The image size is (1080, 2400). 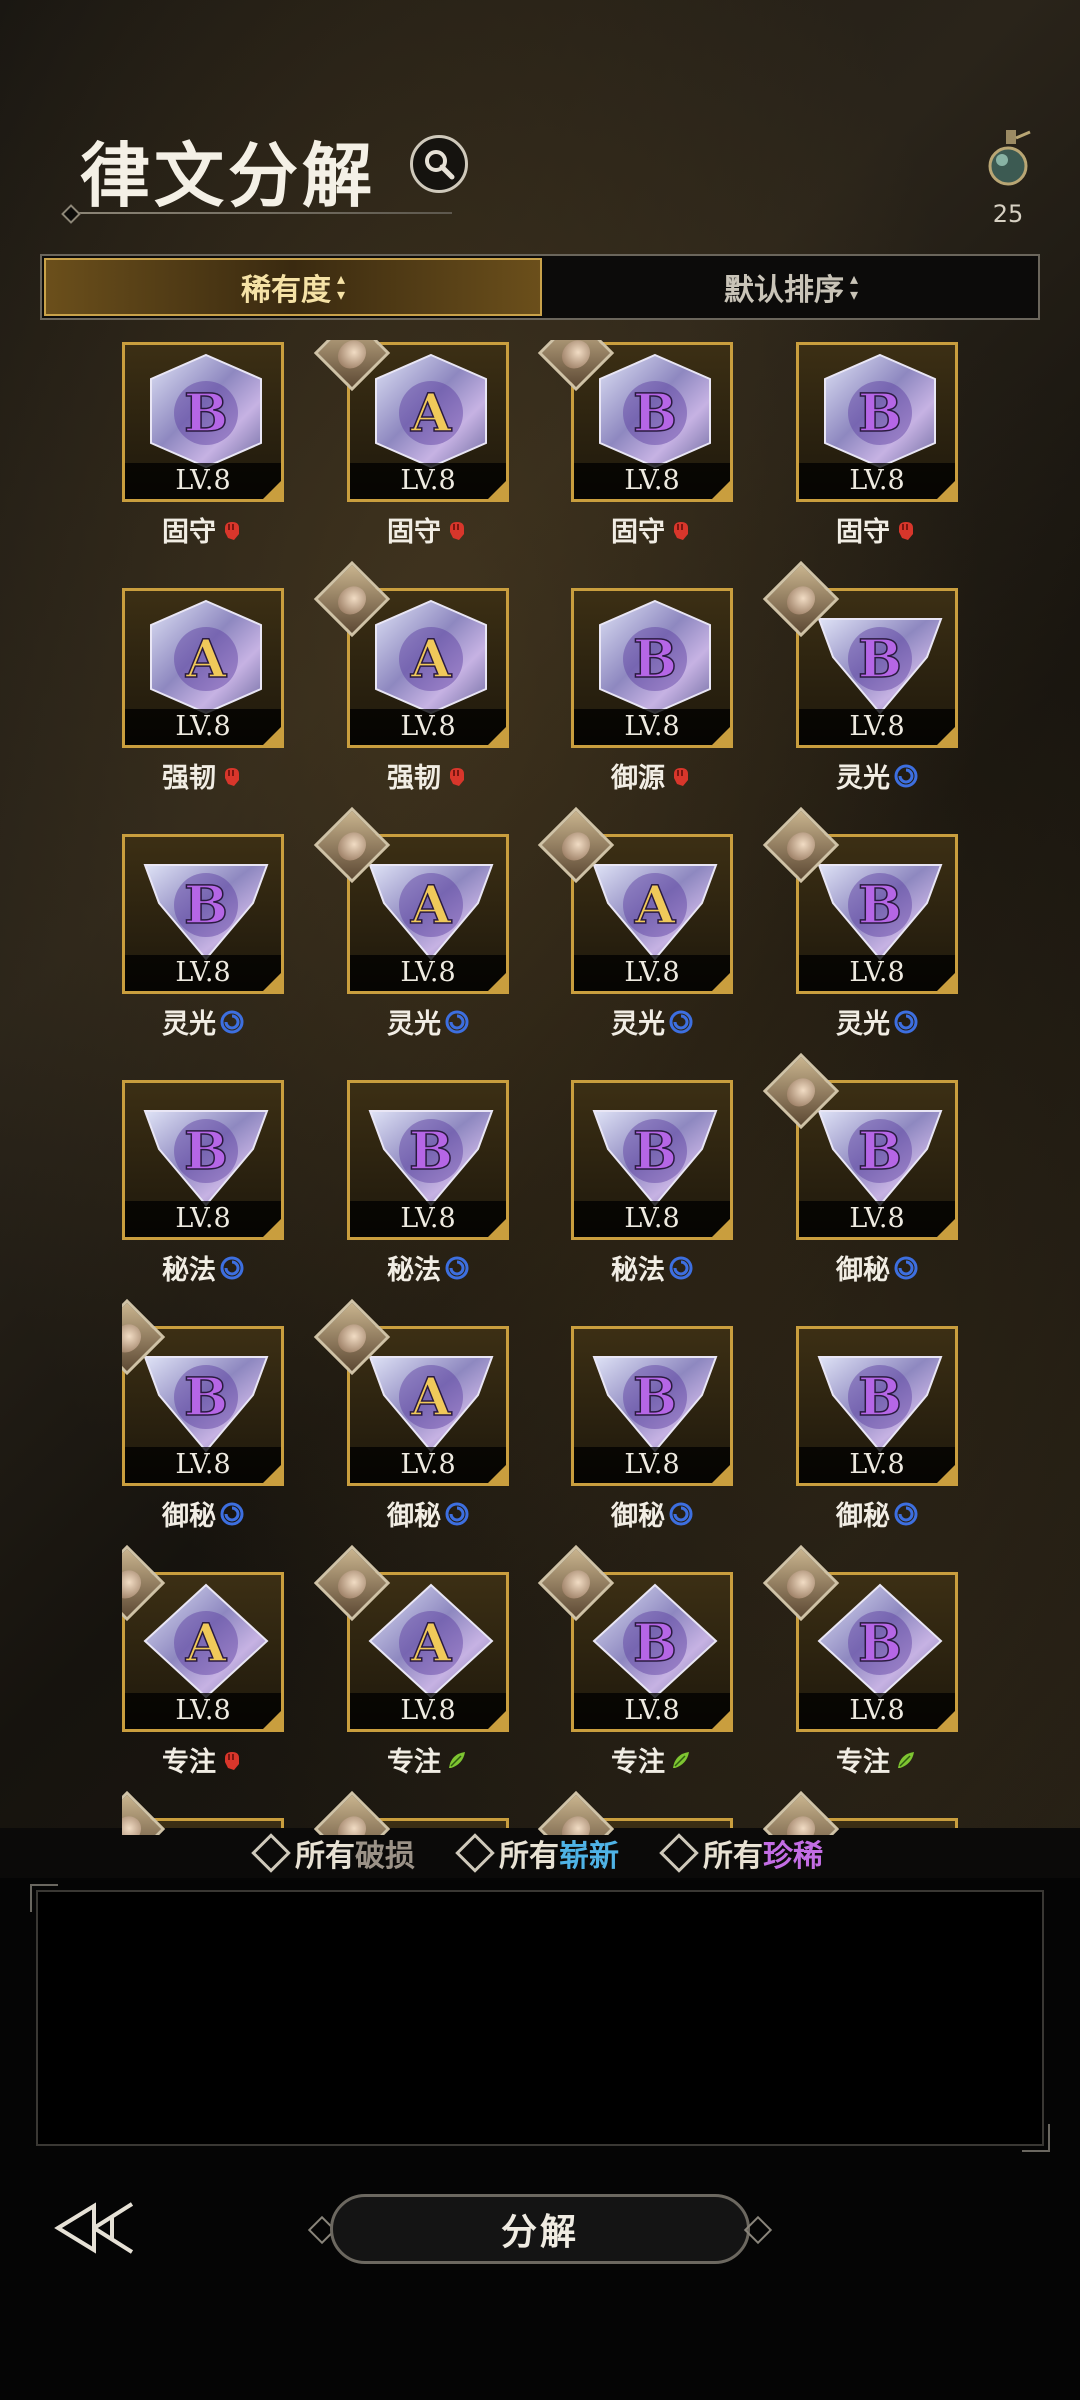 I want to click on sort-default-label: 默认排序, so click(x=783, y=290).